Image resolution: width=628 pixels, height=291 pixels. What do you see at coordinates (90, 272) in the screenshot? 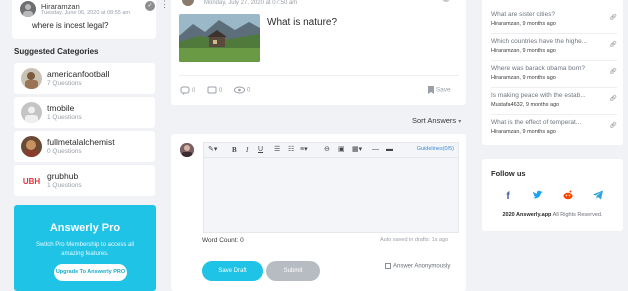
I see `upgrade-button: Upgrade To Answerly PRO` at bounding box center [90, 272].